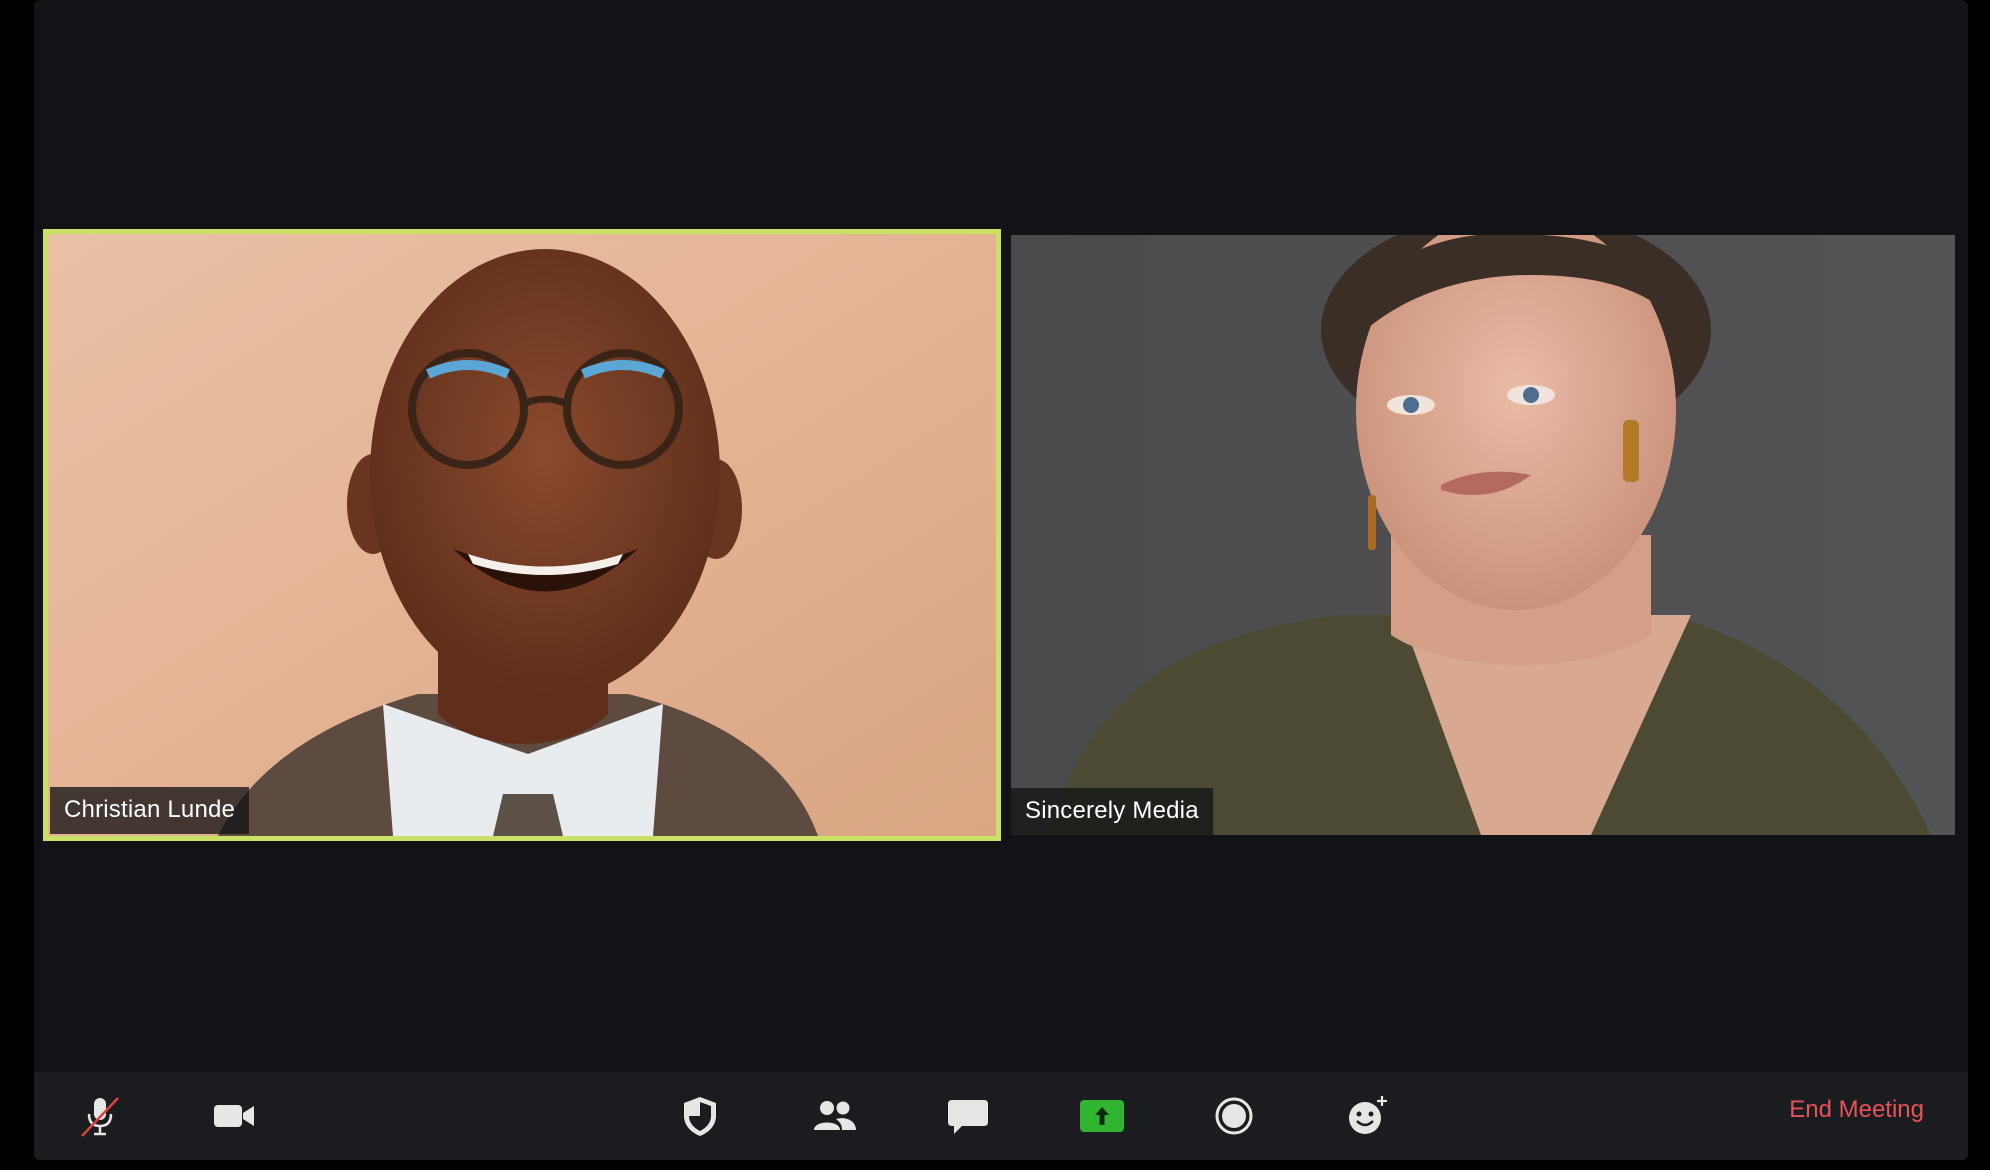 The height and width of the screenshot is (1170, 1990). I want to click on end-meeting-button: End Meeting, so click(1856, 1110).